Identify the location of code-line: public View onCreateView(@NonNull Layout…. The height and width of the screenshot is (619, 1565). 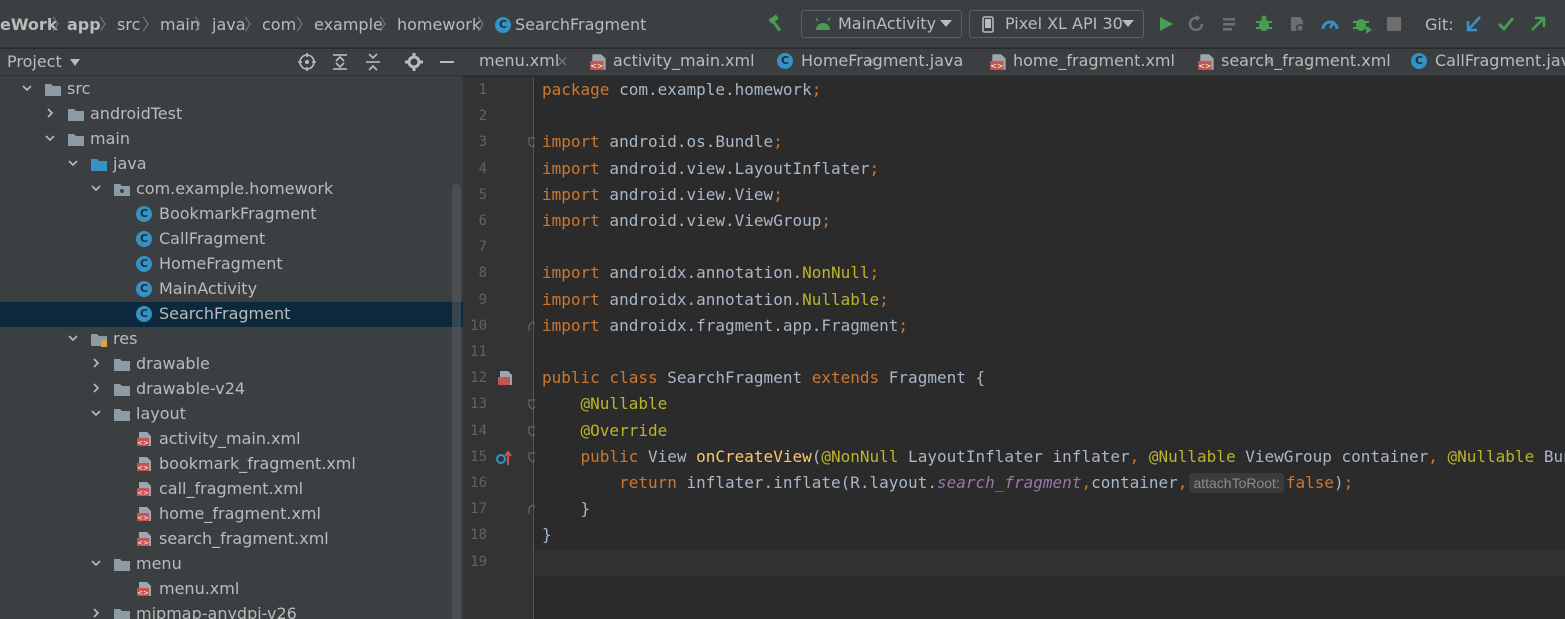
(1053, 457).